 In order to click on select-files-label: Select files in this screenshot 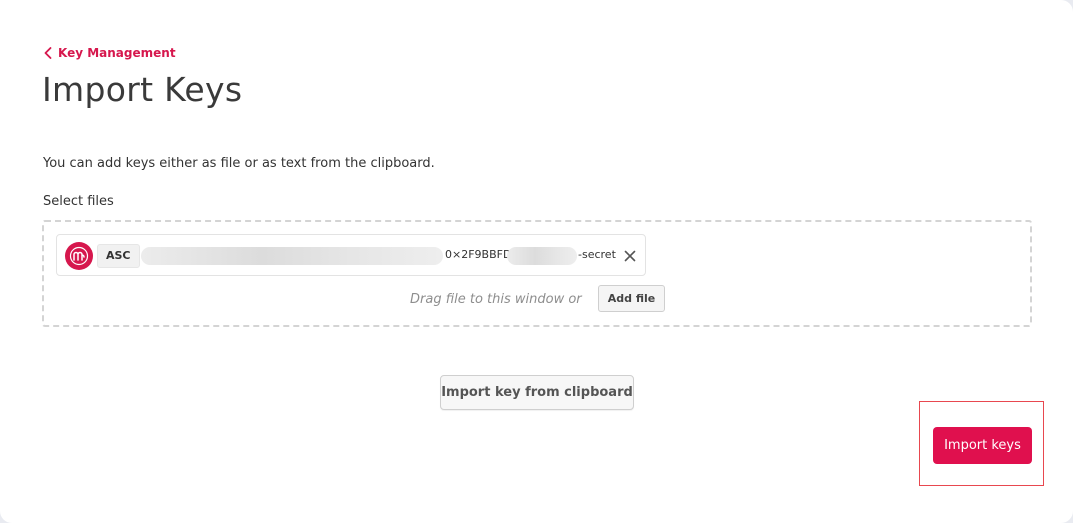, I will do `click(78, 201)`.